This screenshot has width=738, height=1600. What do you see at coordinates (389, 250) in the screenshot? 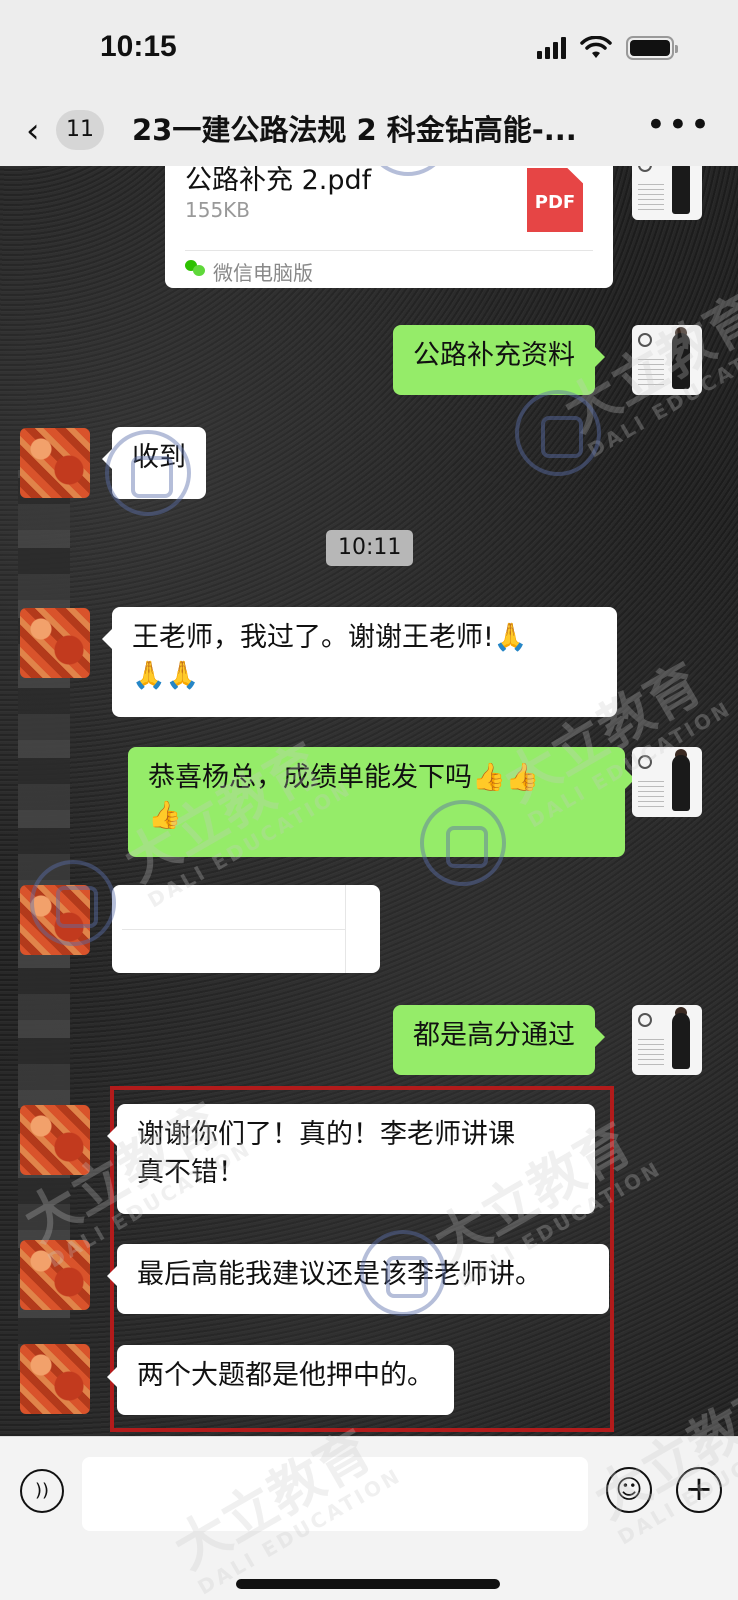
I see `divider` at bounding box center [389, 250].